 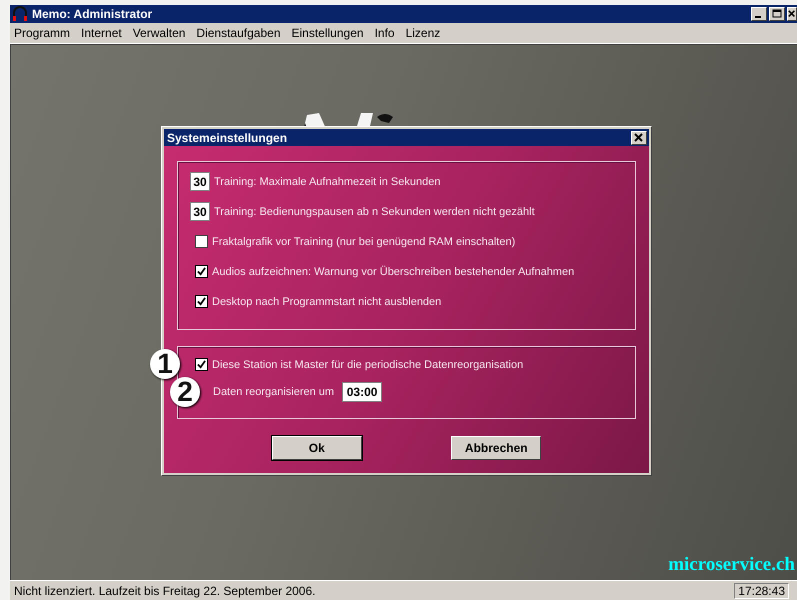 What do you see at coordinates (423, 33) in the screenshot?
I see `menu-item: Lizenz` at bounding box center [423, 33].